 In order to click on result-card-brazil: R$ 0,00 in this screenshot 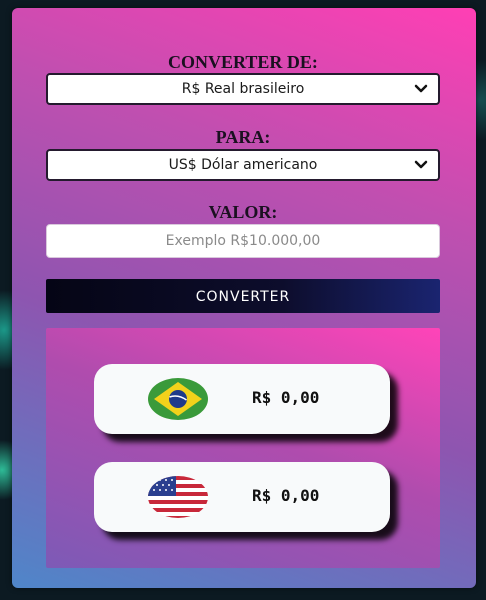, I will do `click(242, 399)`.